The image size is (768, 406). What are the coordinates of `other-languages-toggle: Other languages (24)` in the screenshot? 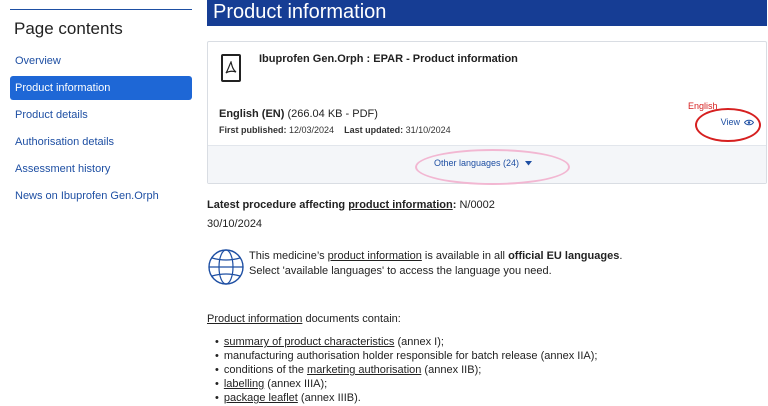 It's located at (483, 163).